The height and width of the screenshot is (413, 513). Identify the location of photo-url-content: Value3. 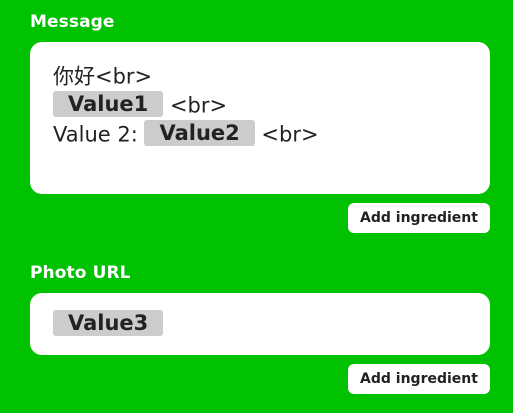
(108, 324).